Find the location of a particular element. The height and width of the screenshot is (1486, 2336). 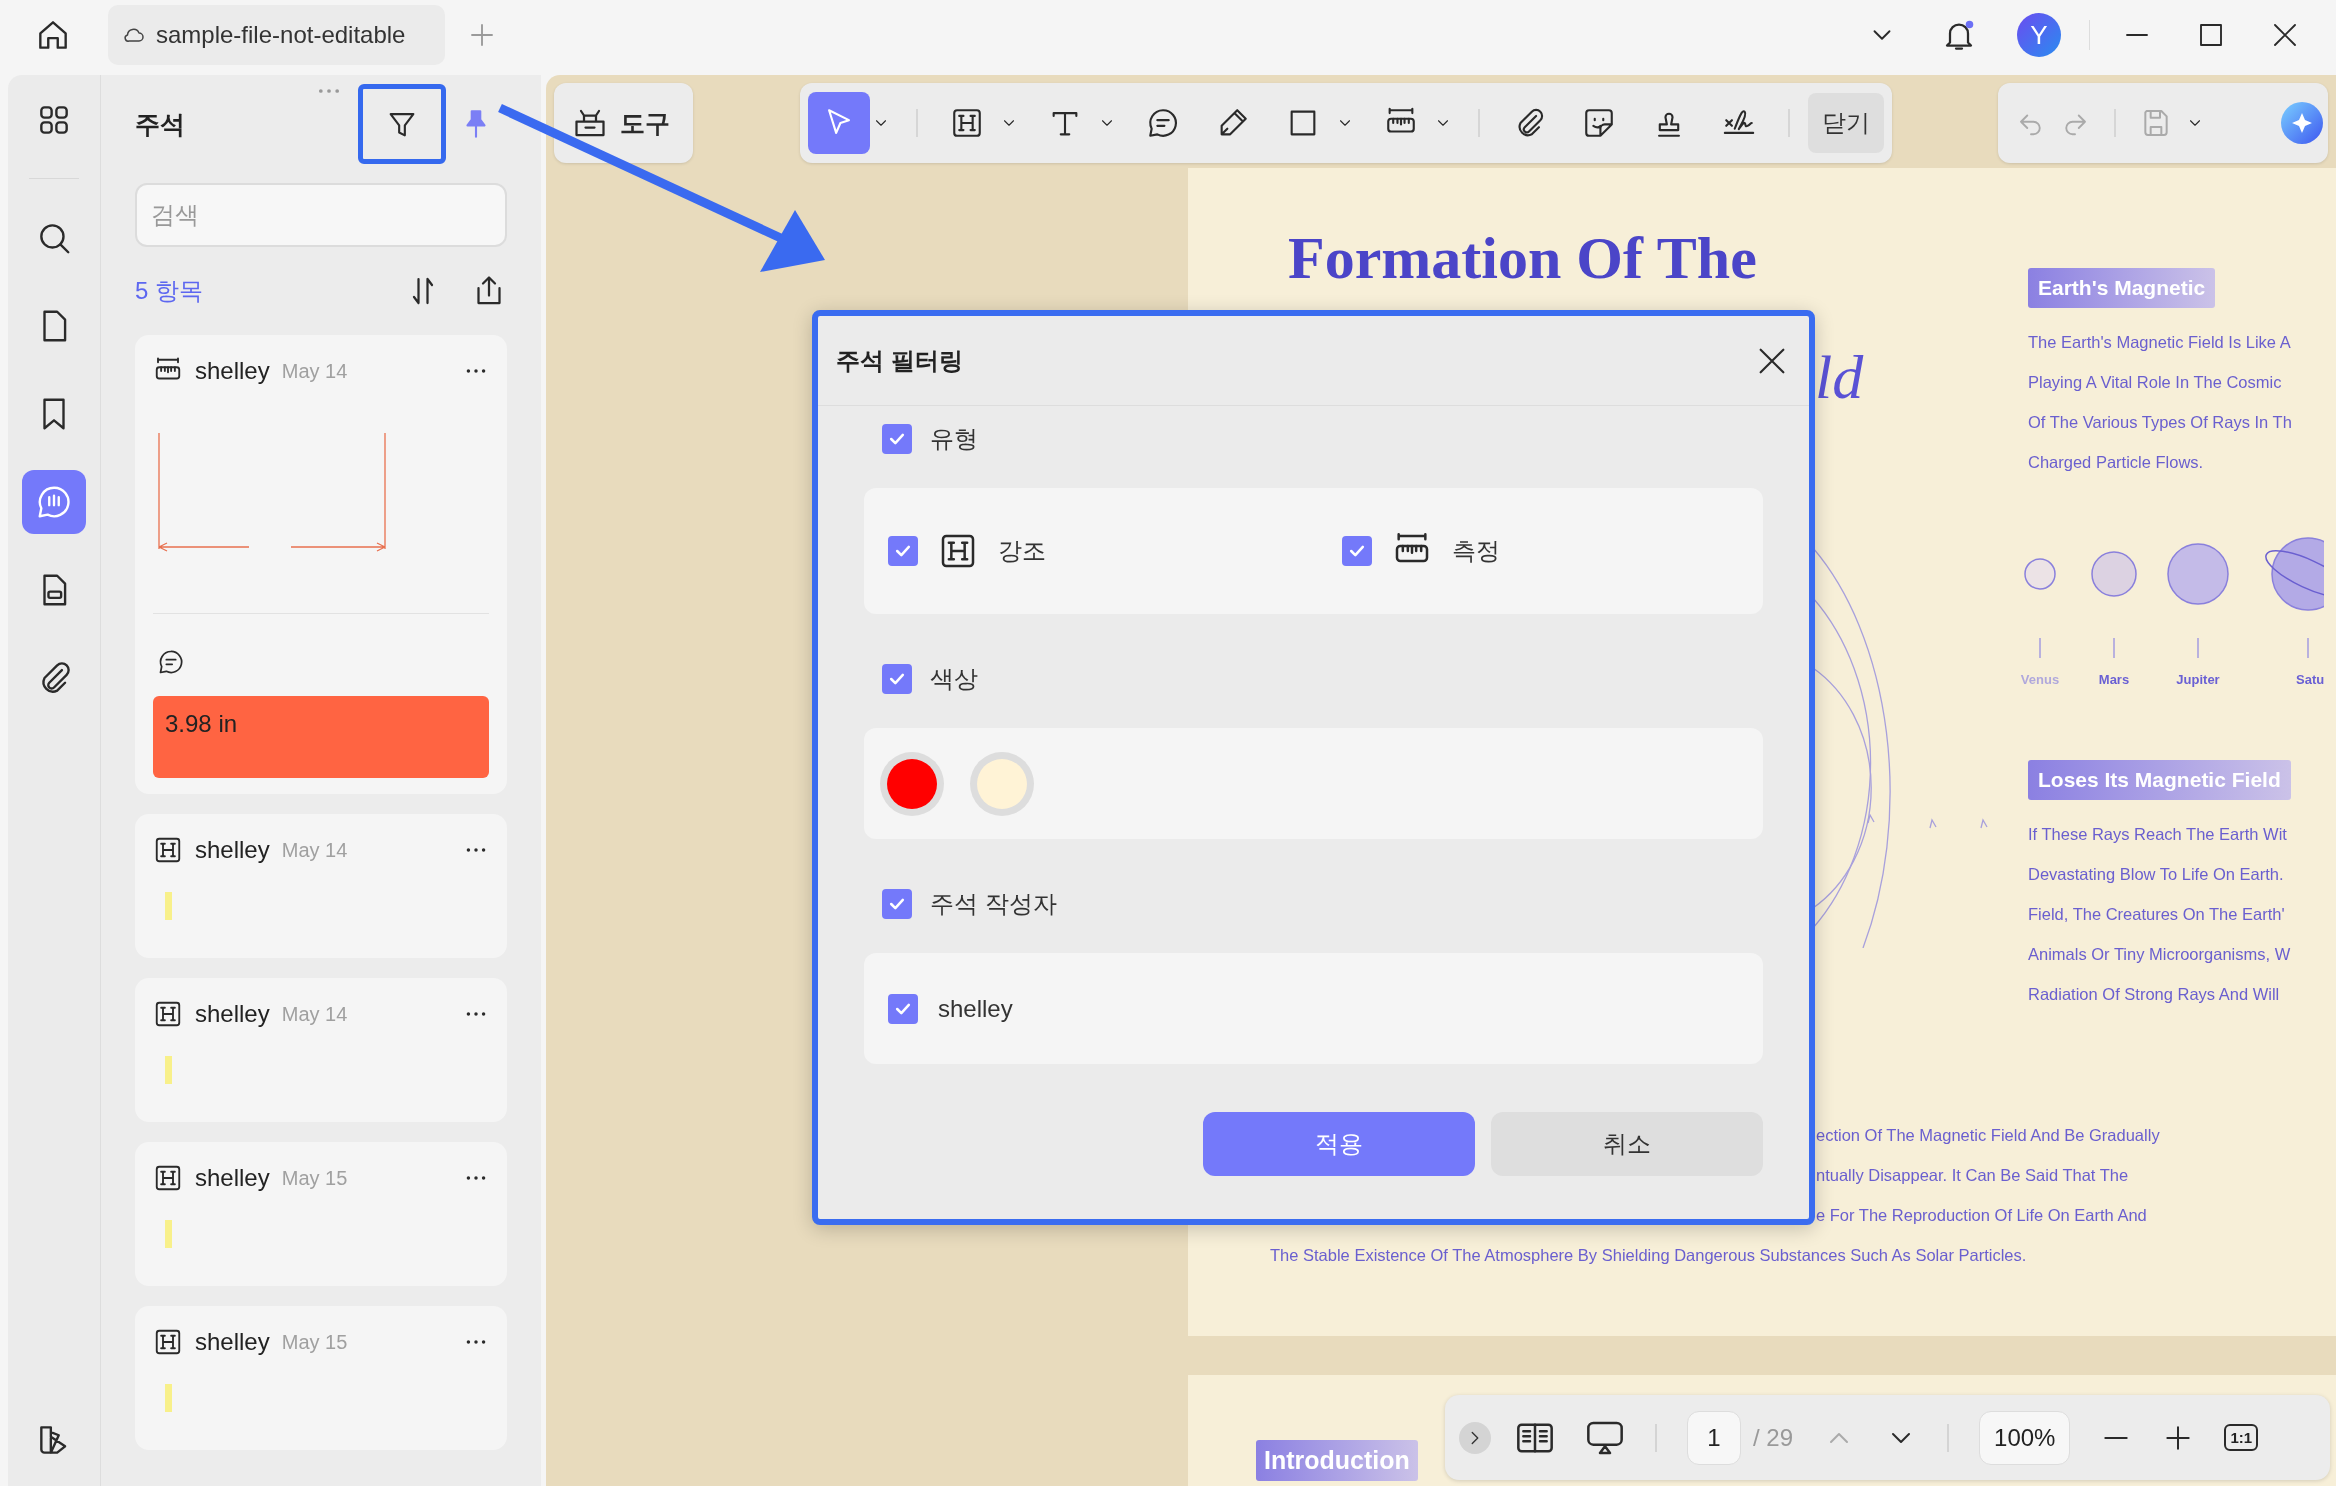

text-line: Of The Various Types Of Rays In Th is located at coordinates (2160, 422).